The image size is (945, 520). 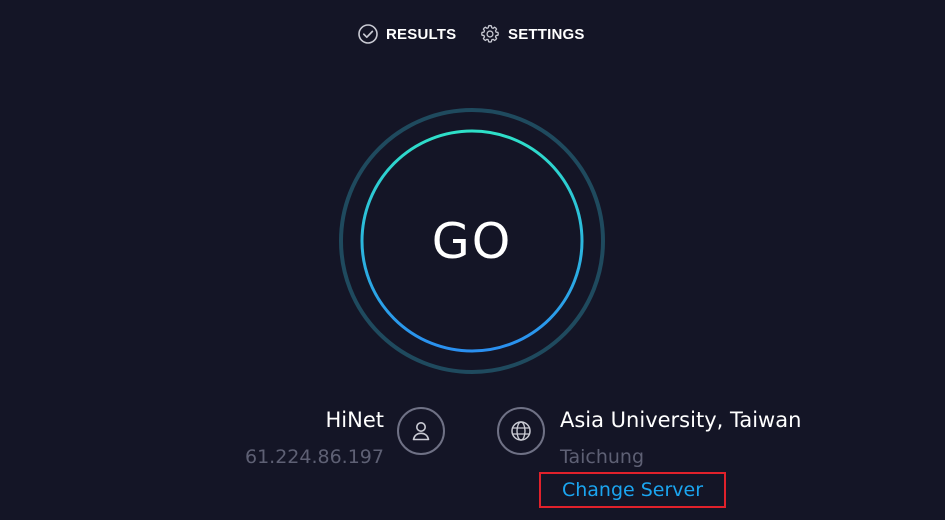 What do you see at coordinates (602, 457) in the screenshot?
I see `server-city: Taichung` at bounding box center [602, 457].